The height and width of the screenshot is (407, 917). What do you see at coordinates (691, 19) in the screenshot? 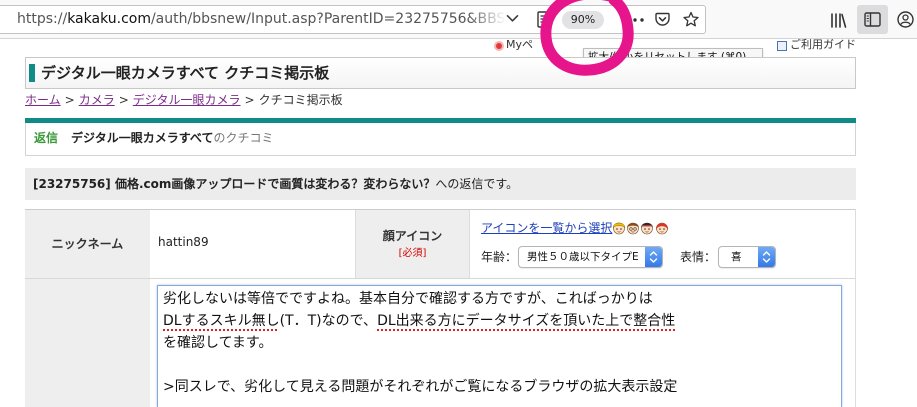
I see `bookmark-star-icon` at bounding box center [691, 19].